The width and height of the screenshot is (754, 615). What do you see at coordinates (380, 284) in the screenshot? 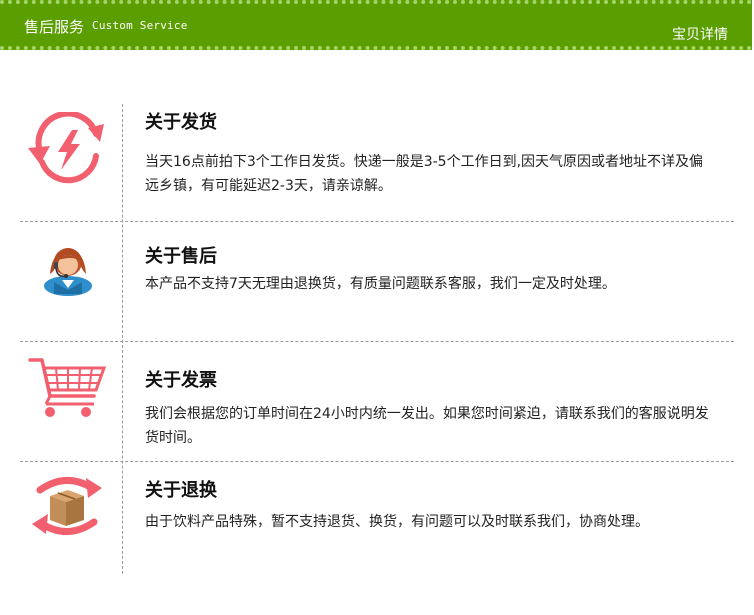
I see `section-text-after-sales: 本产品不支持7天无理由退换货，有质量问题联系客服，我们一定及时处理。` at bounding box center [380, 284].